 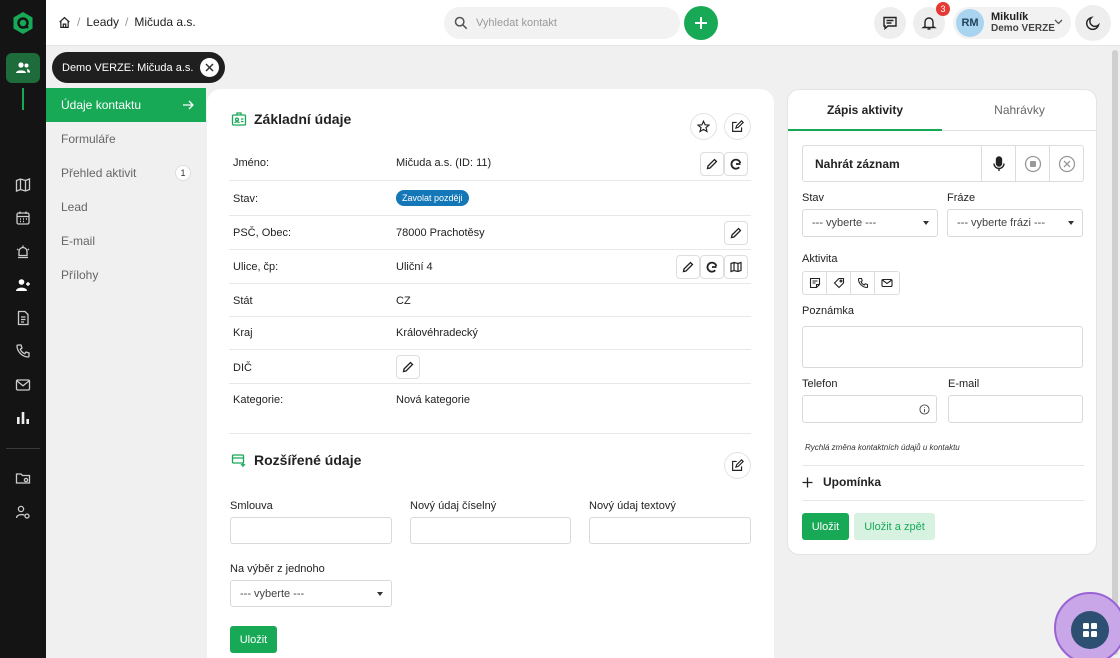 What do you see at coordinates (815, 283) in the screenshot?
I see `activity-note-button` at bounding box center [815, 283].